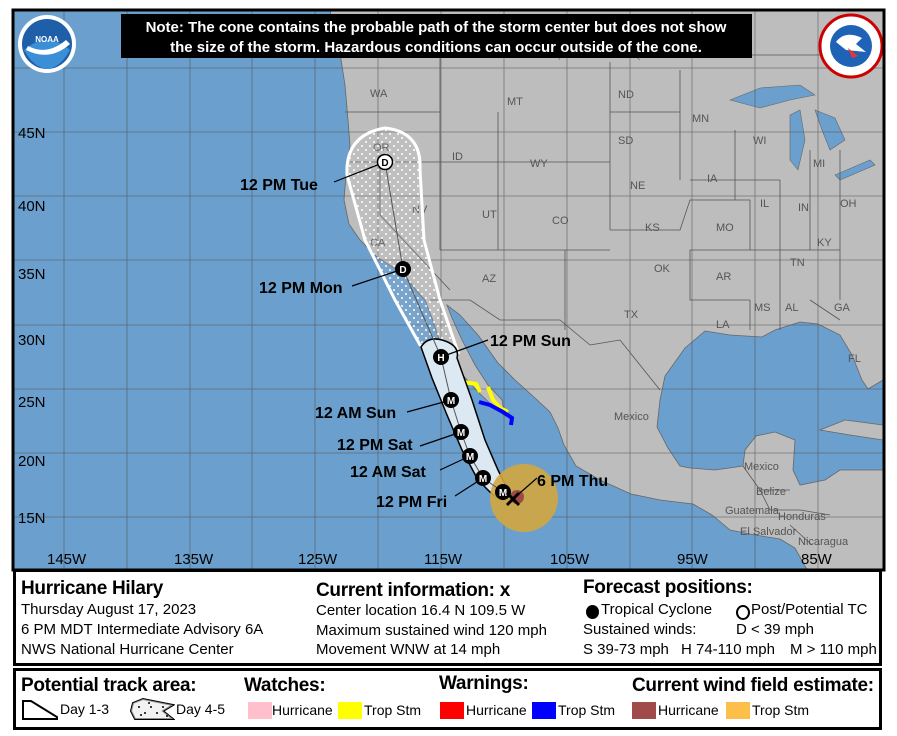 The height and width of the screenshot is (736, 897). What do you see at coordinates (809, 609) in the screenshot?
I see `post-potential-label: Post/Potential TC` at bounding box center [809, 609].